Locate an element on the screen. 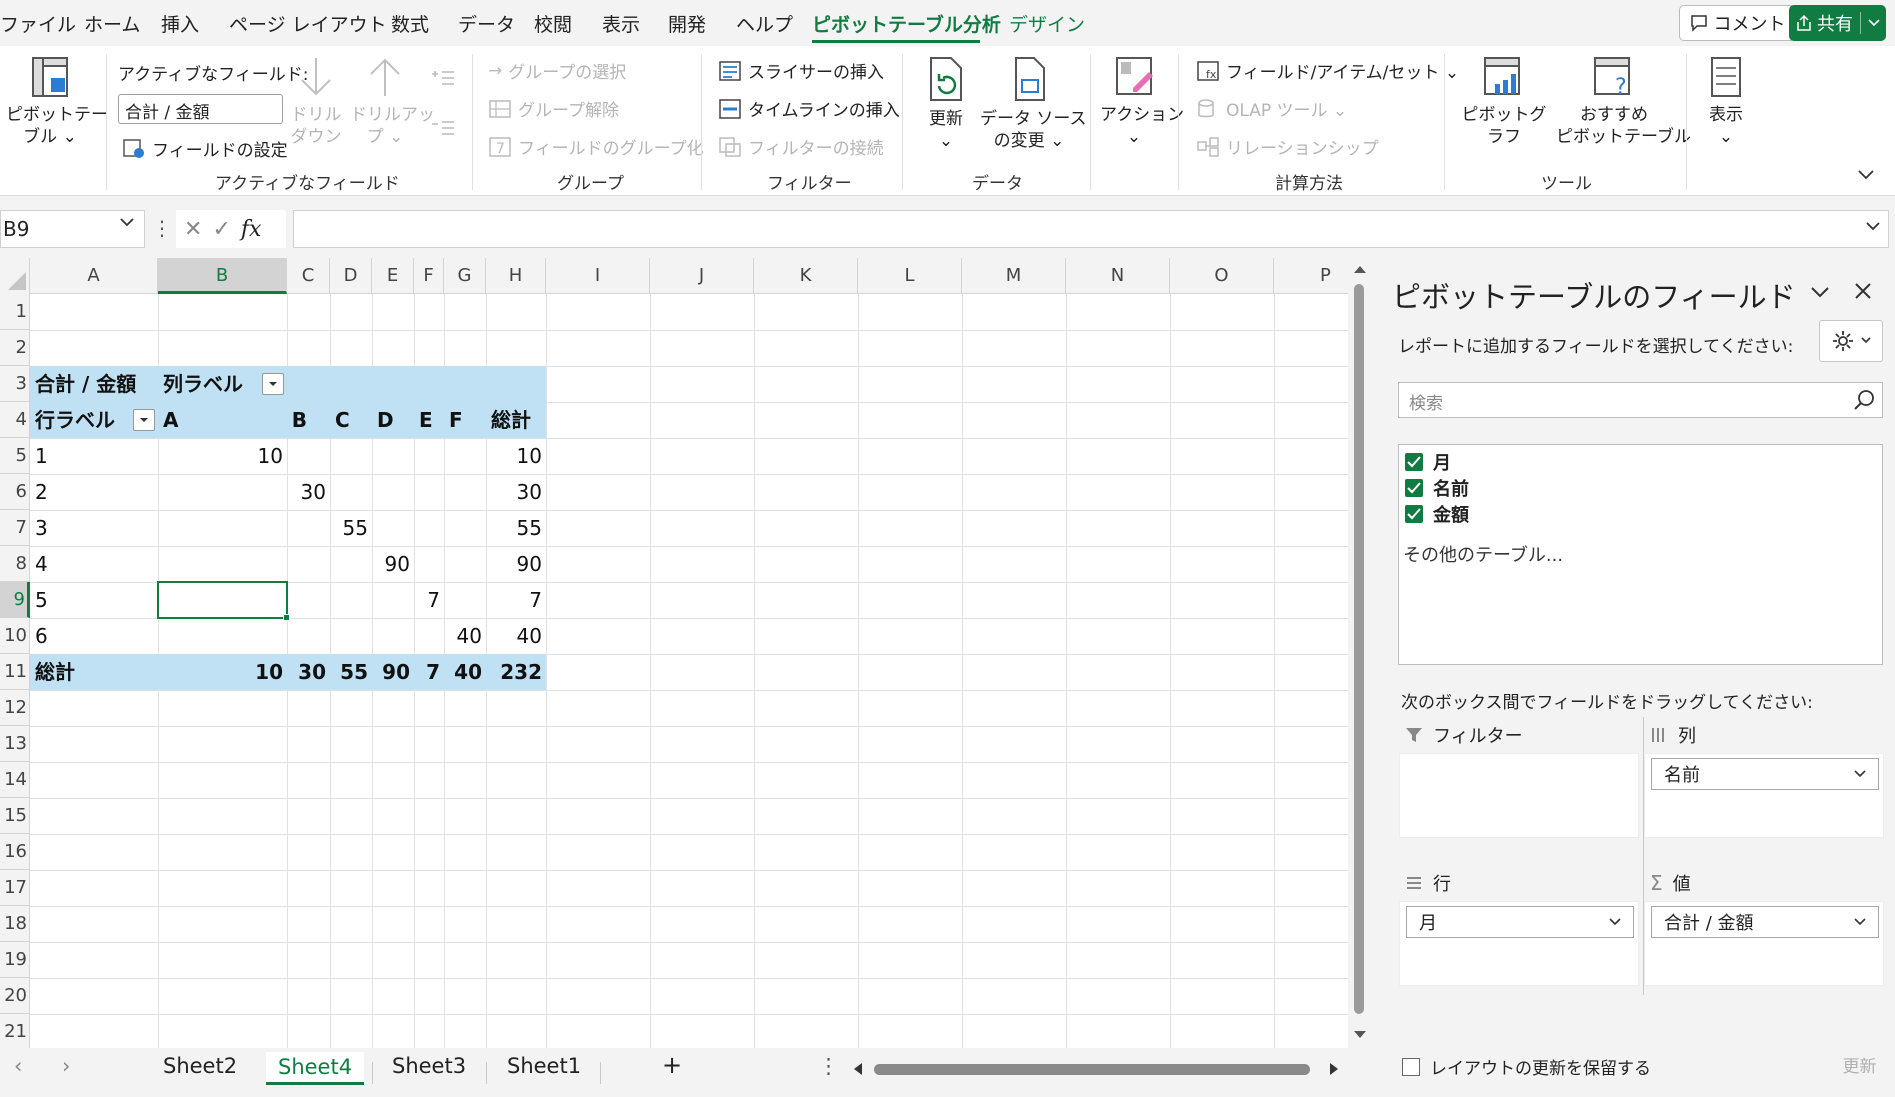 The height and width of the screenshot is (1097, 1895). formula-input is located at coordinates (1091, 229).